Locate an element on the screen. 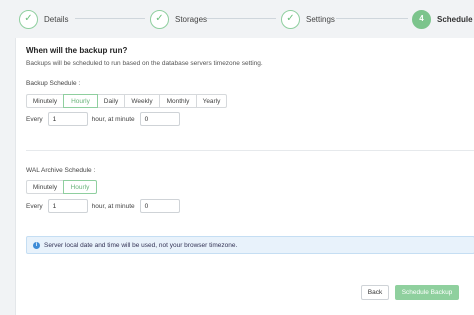  wal-schedule-label: WAL Archive Schedule : is located at coordinates (61, 170).